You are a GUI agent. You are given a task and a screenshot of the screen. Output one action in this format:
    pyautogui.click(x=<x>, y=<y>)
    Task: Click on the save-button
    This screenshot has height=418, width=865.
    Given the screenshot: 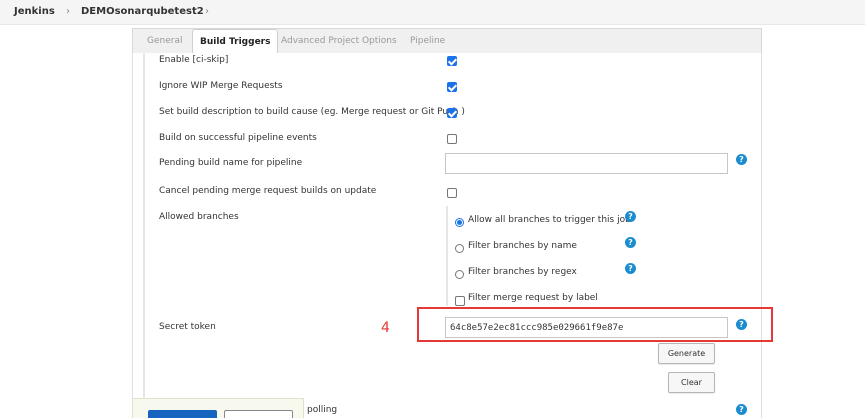 What is the action you would take?
    pyautogui.click(x=182, y=414)
    